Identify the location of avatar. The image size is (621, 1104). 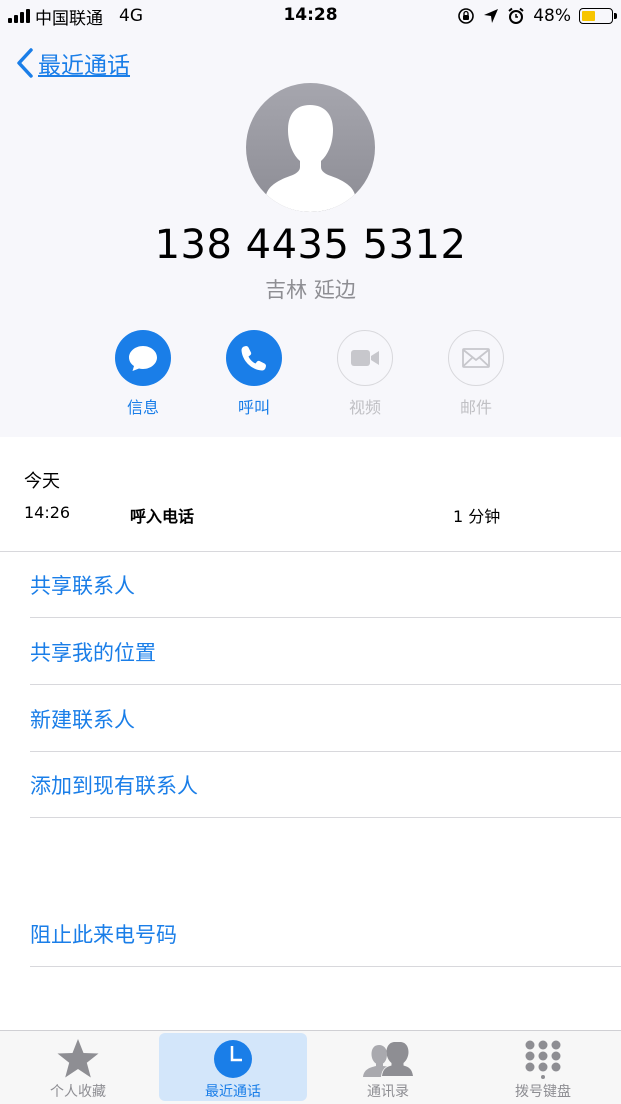
(310, 147).